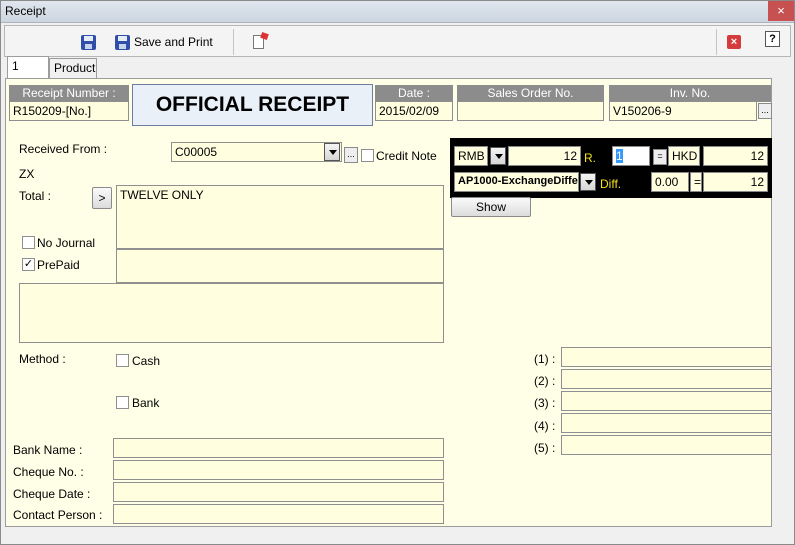 This screenshot has width=795, height=545. What do you see at coordinates (690, 93) in the screenshot?
I see `inv-no-header: Inv. No.` at bounding box center [690, 93].